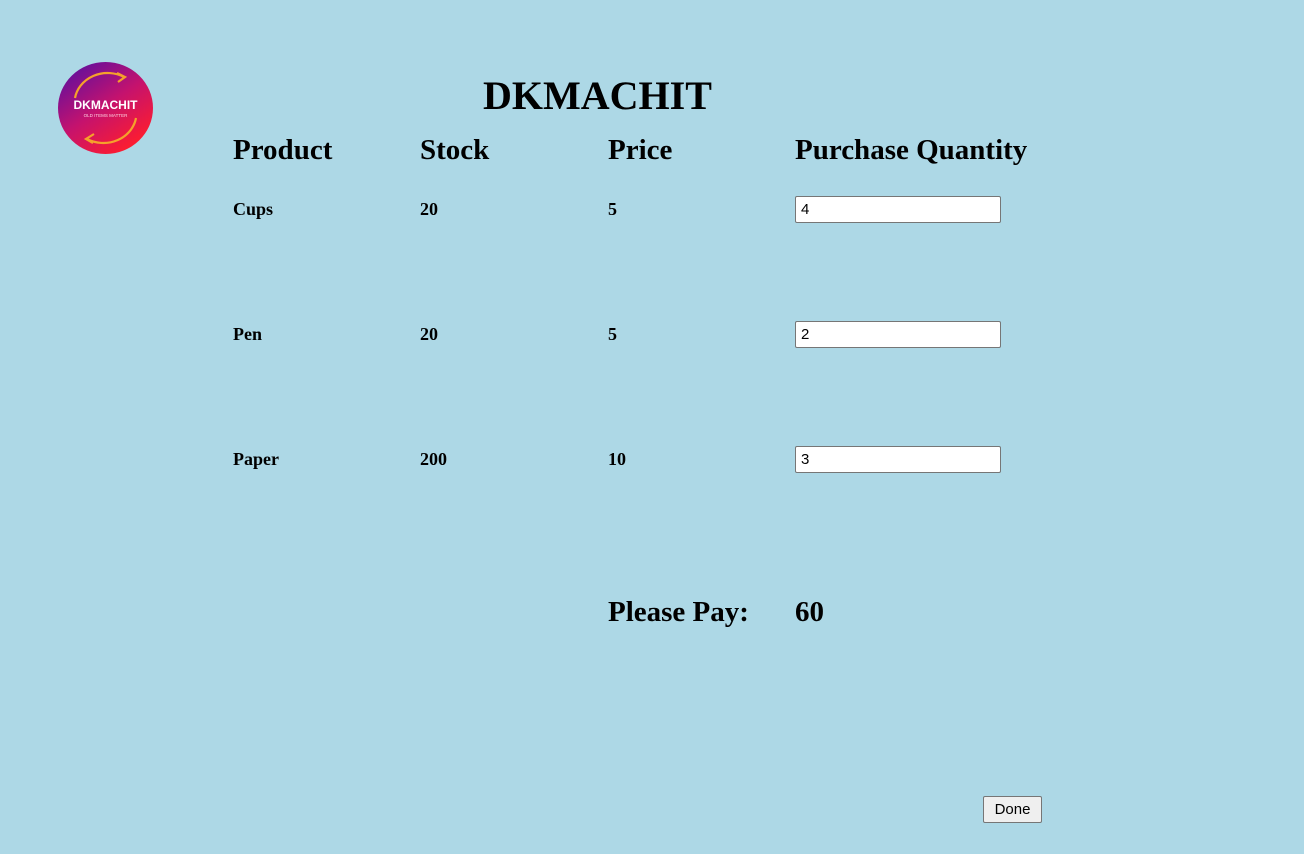  What do you see at coordinates (640, 150) in the screenshot?
I see `column-header-price: Price` at bounding box center [640, 150].